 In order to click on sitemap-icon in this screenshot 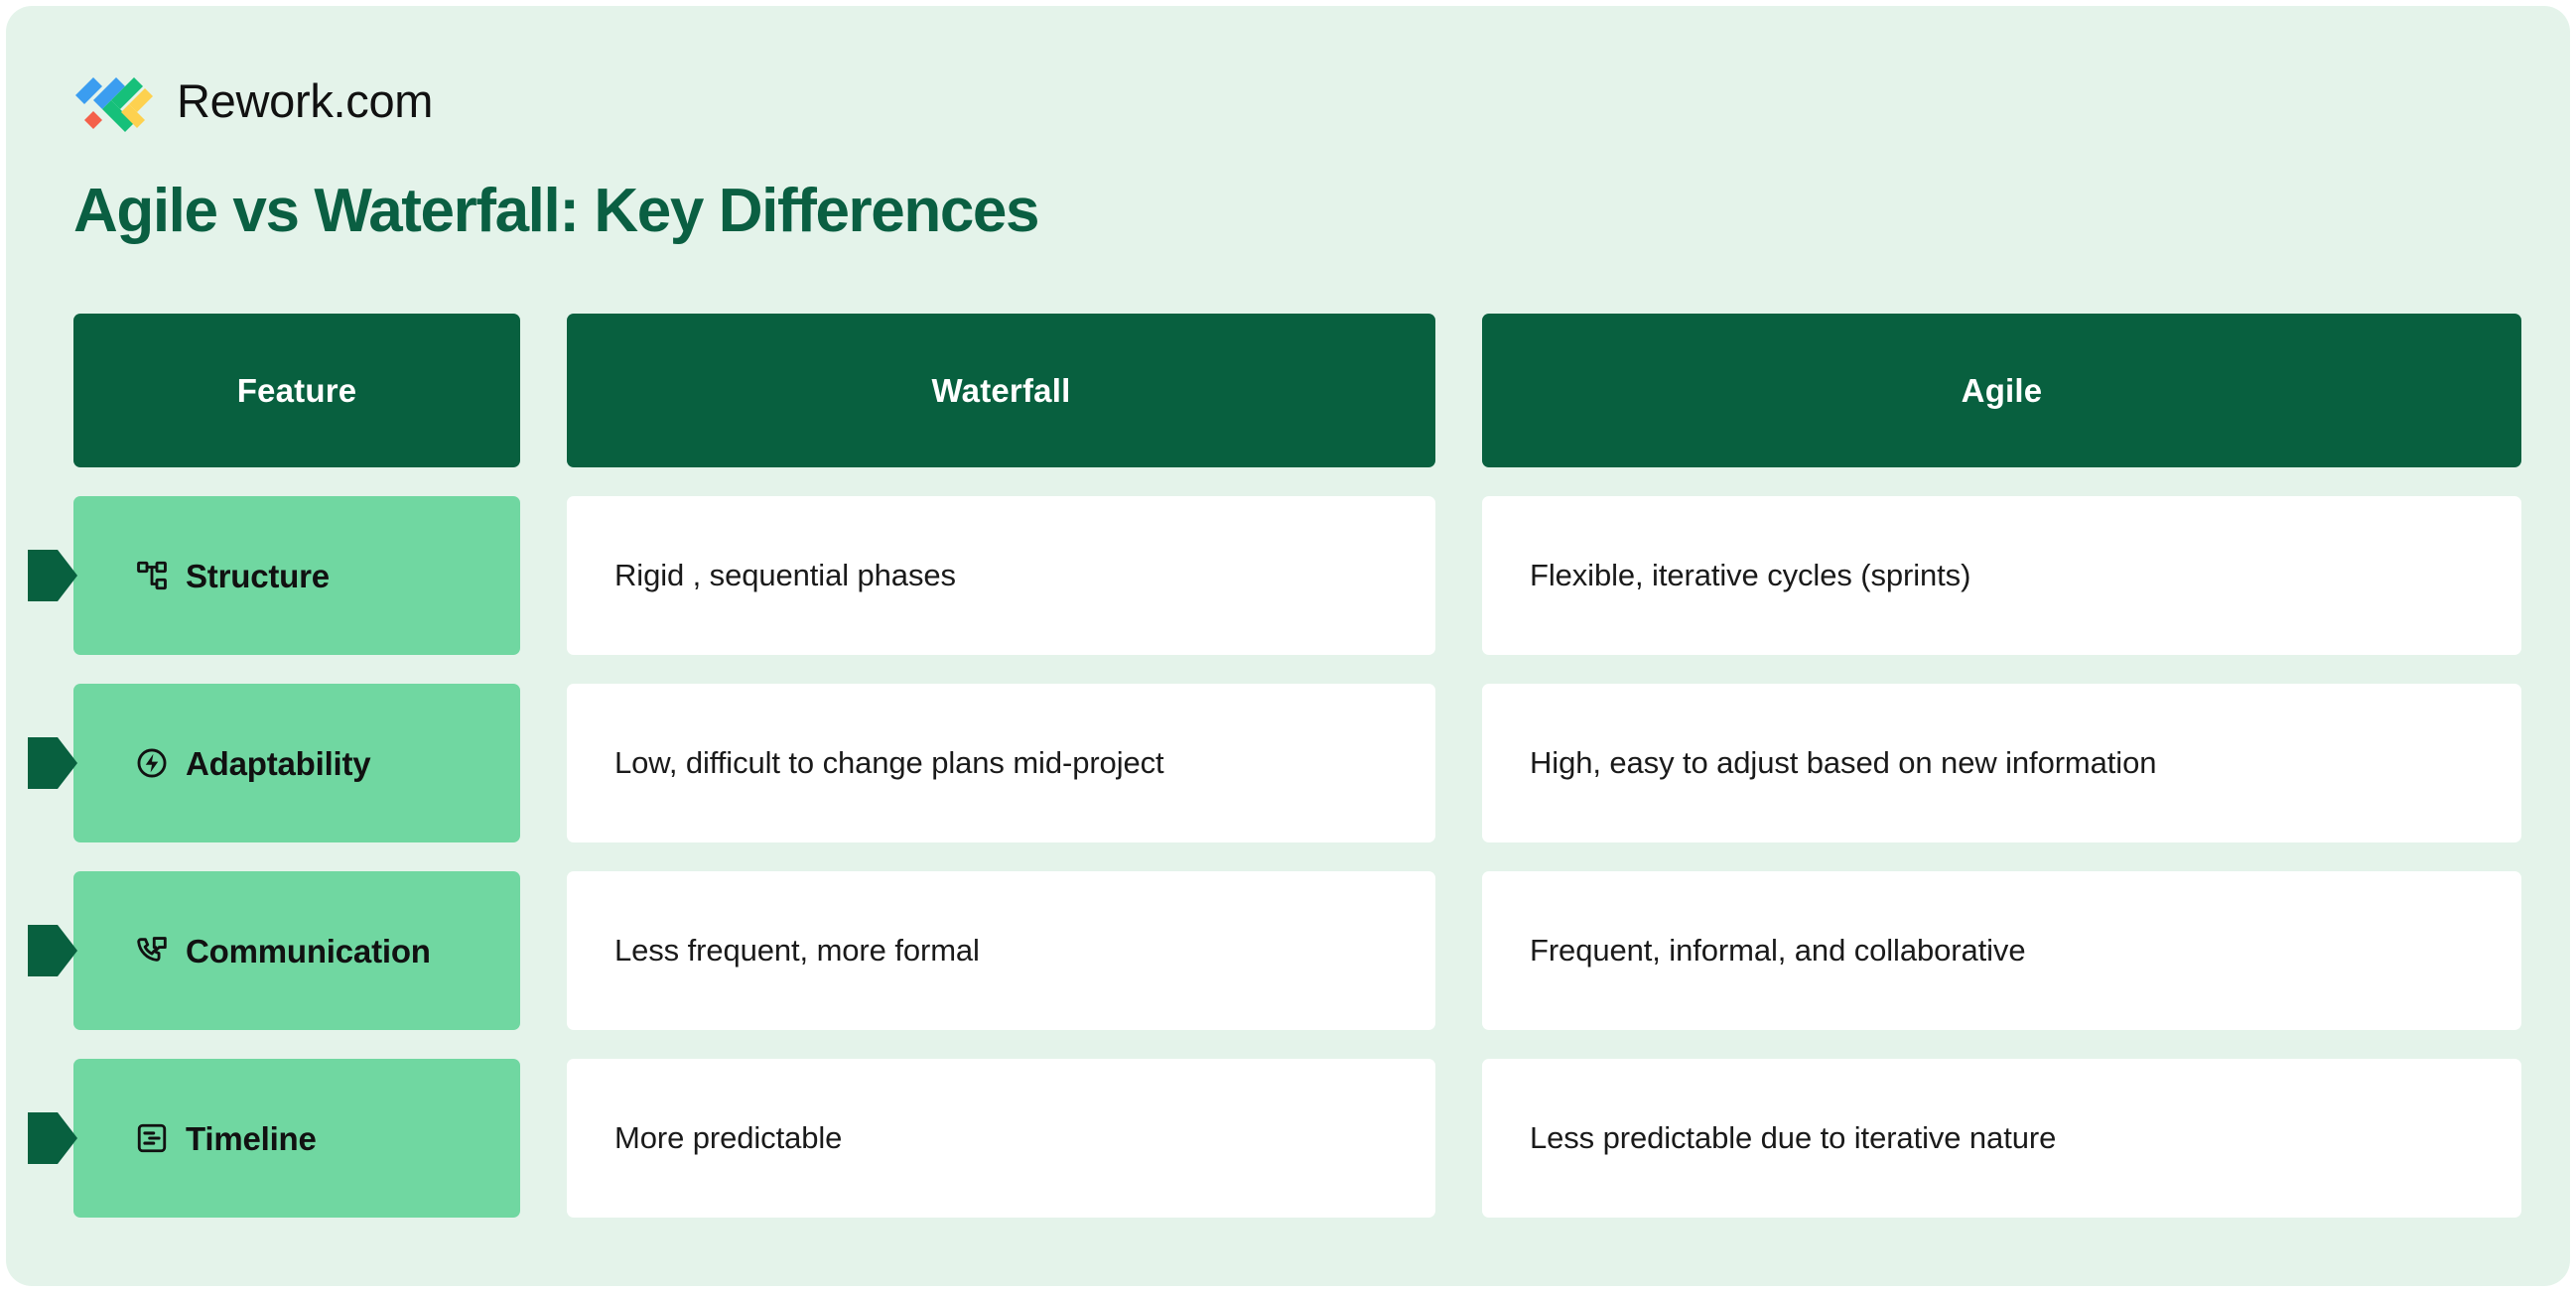, I will do `click(152, 576)`.